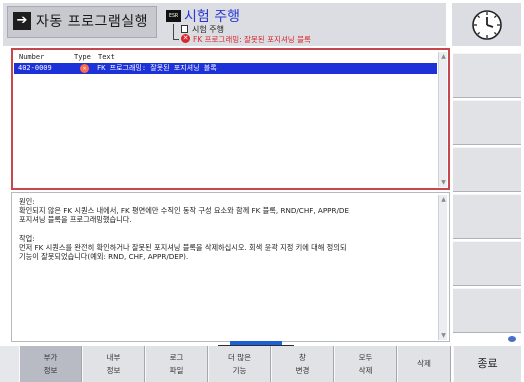 Image resolution: width=524 pixels, height=382 pixels. What do you see at coordinates (302, 357) in the screenshot?
I see `softkey-label-line-1: 창` at bounding box center [302, 357].